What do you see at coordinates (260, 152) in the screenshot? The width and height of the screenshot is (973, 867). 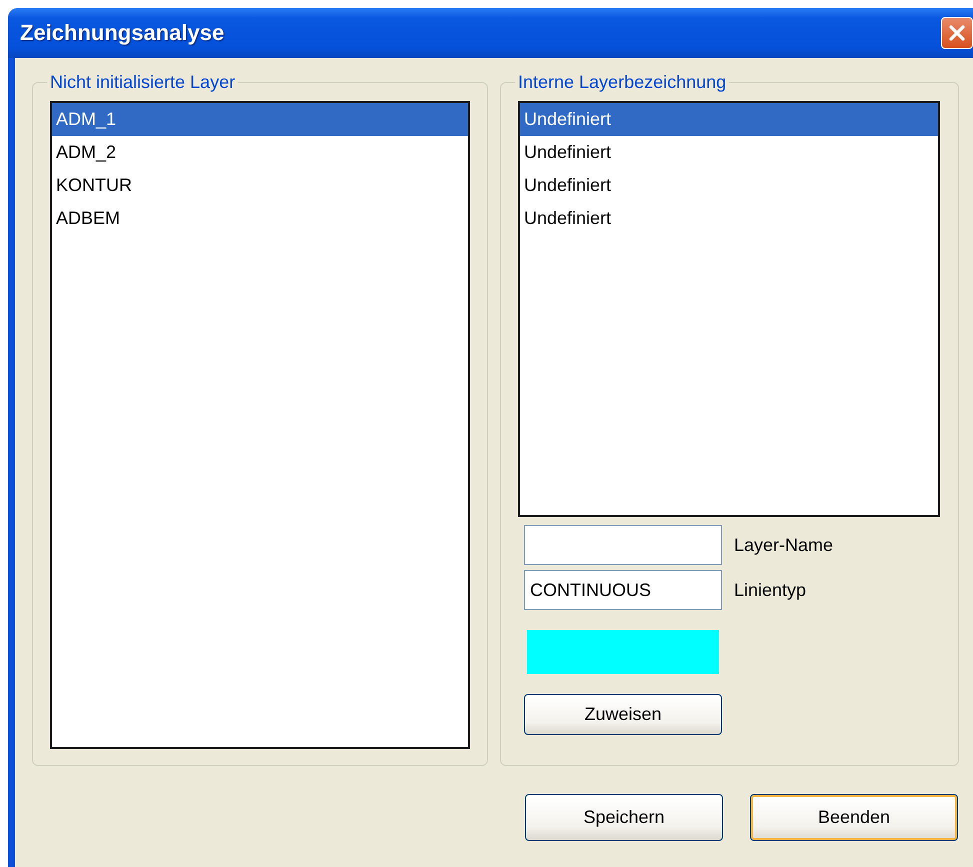 I see `list-item: ADM_2` at bounding box center [260, 152].